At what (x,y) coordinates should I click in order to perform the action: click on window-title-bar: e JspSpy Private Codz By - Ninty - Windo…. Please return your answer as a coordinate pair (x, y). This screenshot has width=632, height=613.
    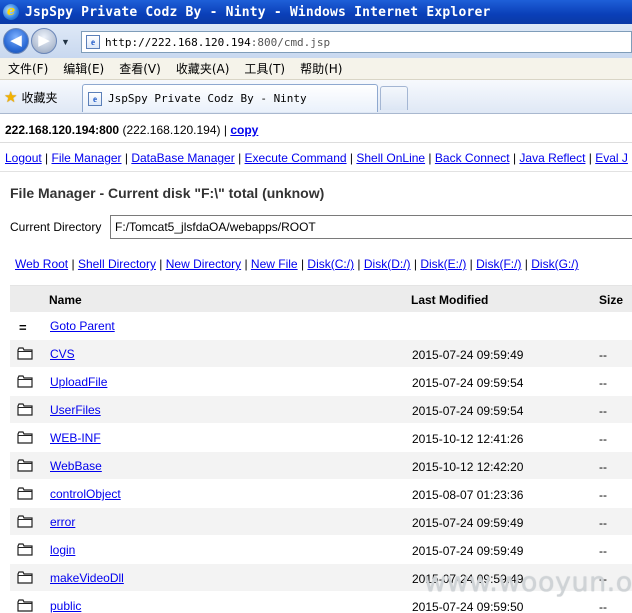
    Looking at the image, I should click on (316, 12).